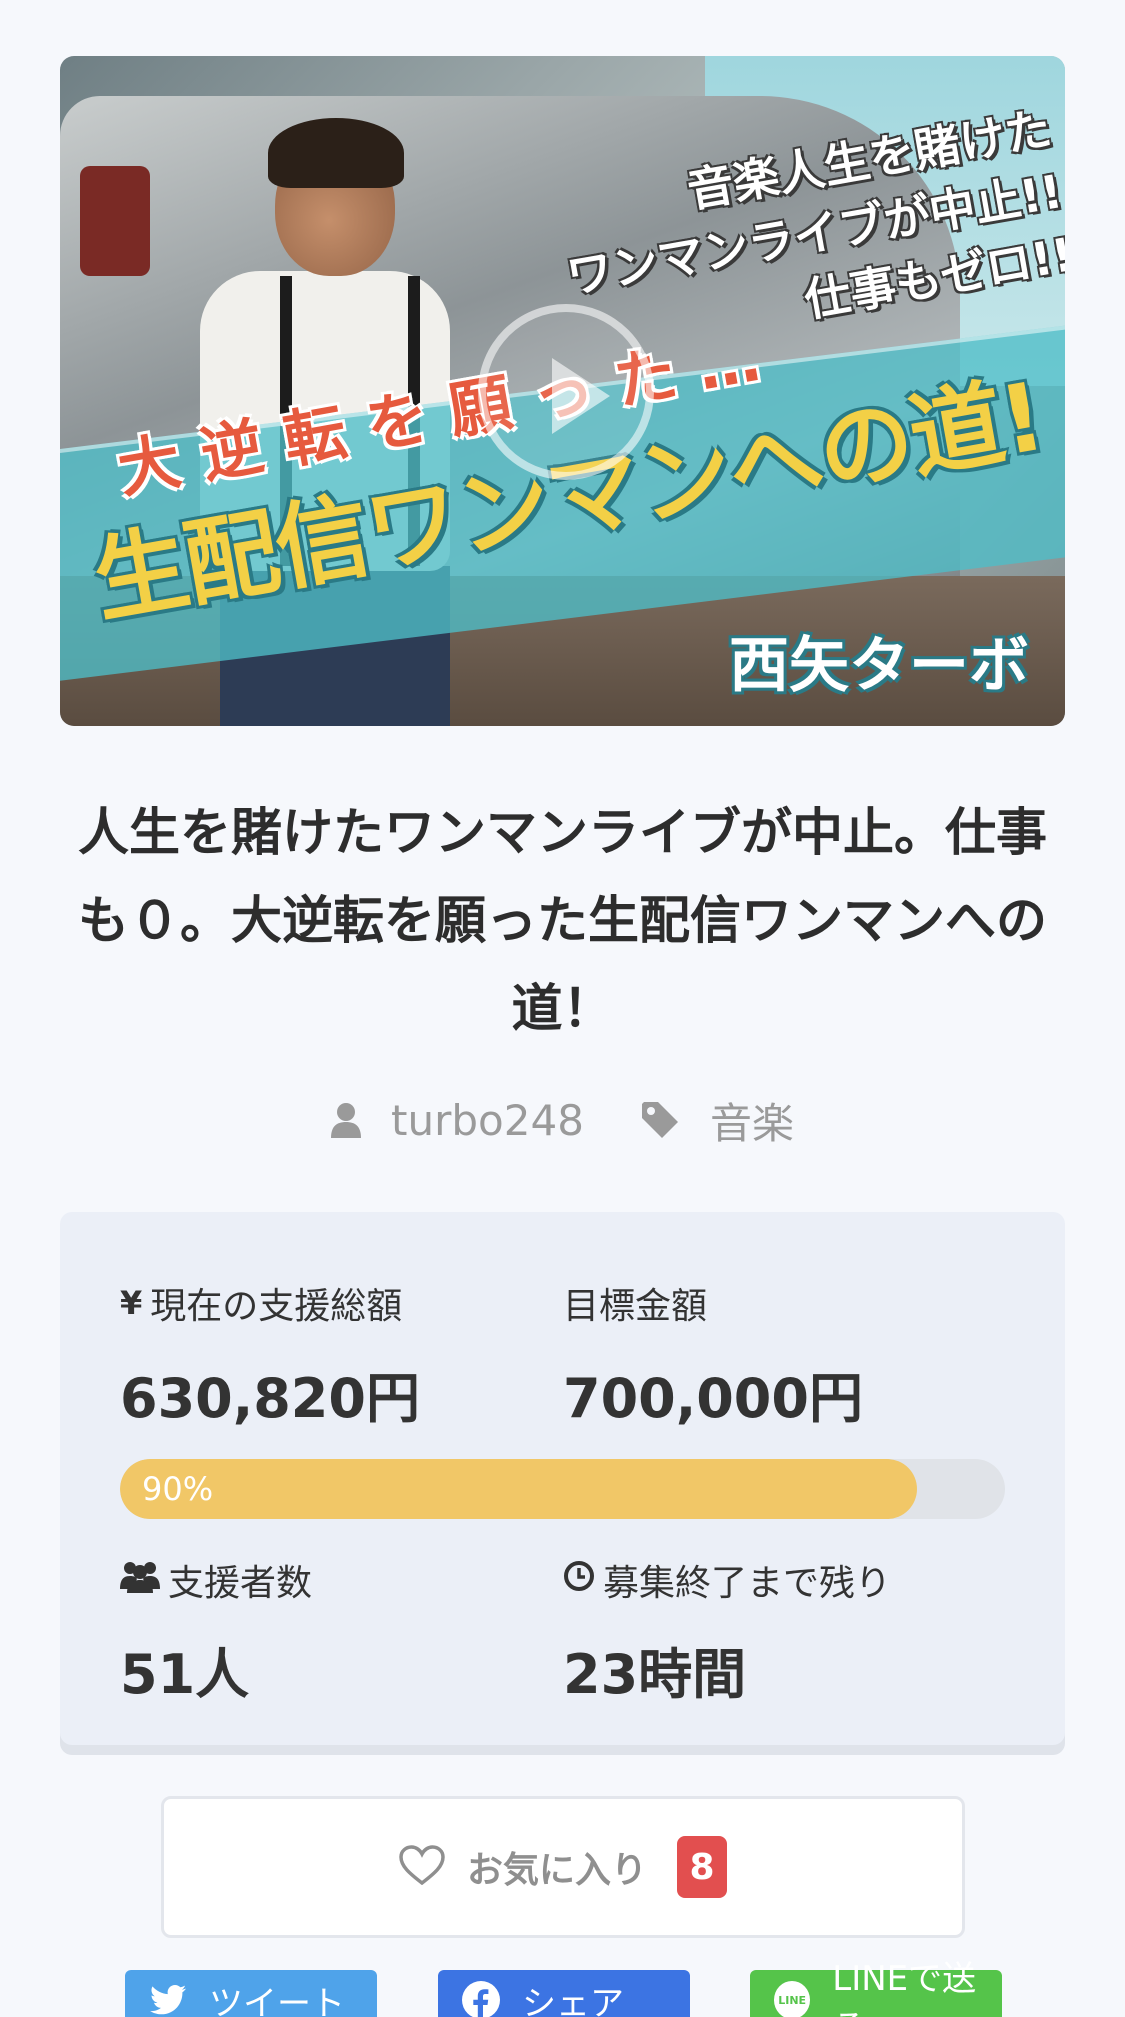  I want to click on author-link: turbo248, so click(457, 1120).